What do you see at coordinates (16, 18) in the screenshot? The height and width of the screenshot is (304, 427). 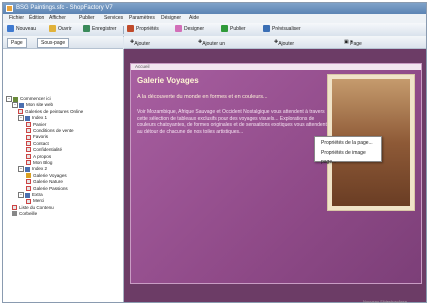 I see `menu-fichier: Fichier` at bounding box center [16, 18].